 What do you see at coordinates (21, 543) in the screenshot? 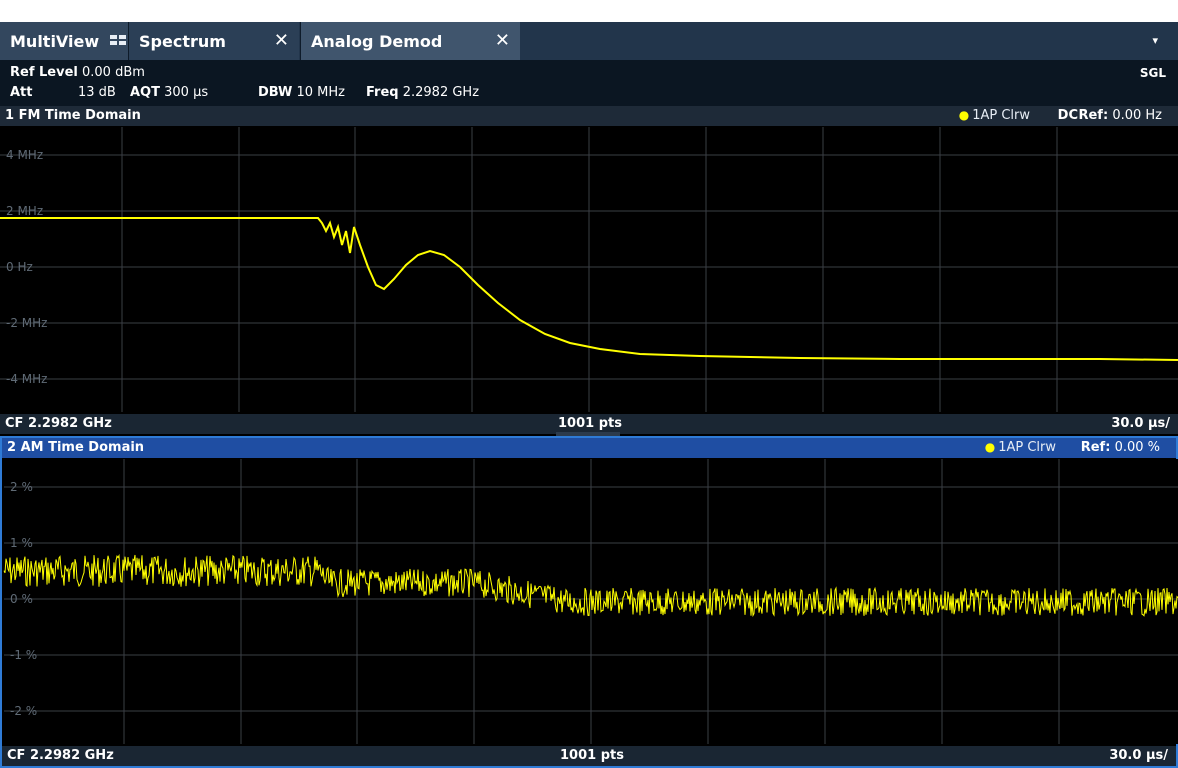
I see `y-tick-label: 1 %` at bounding box center [21, 543].